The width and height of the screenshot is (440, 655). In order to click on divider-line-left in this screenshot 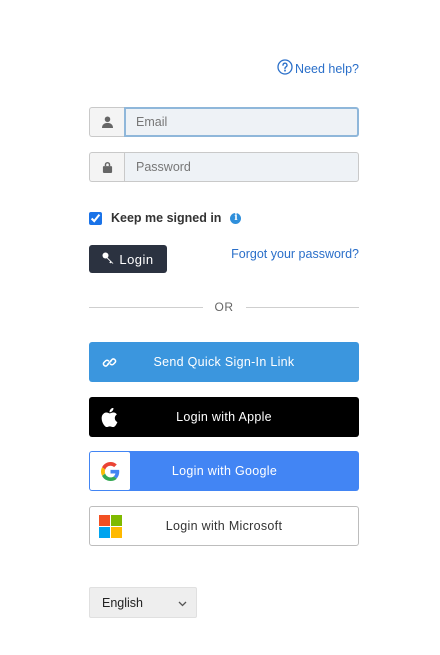, I will do `click(146, 307)`.